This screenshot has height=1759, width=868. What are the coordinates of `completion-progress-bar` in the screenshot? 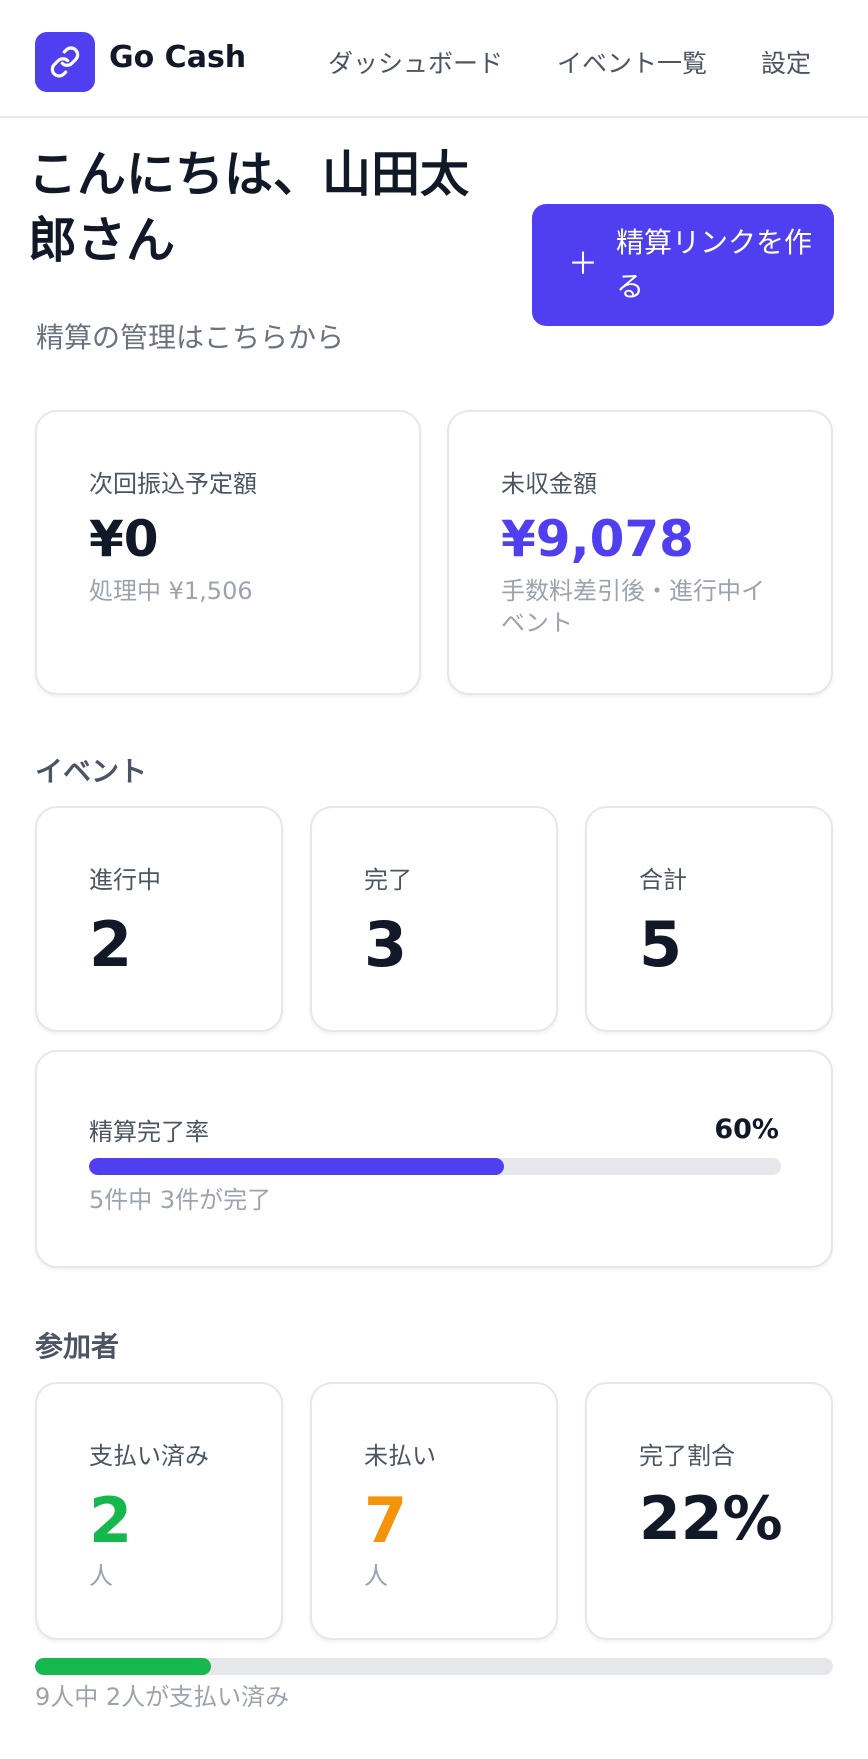 It's located at (435, 1166).